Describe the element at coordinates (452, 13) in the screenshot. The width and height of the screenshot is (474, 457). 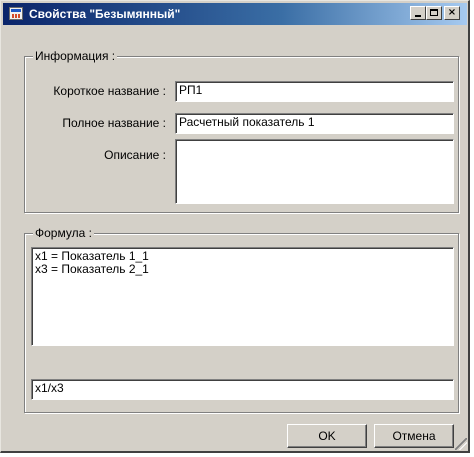
I see `close-button: ×` at that location.